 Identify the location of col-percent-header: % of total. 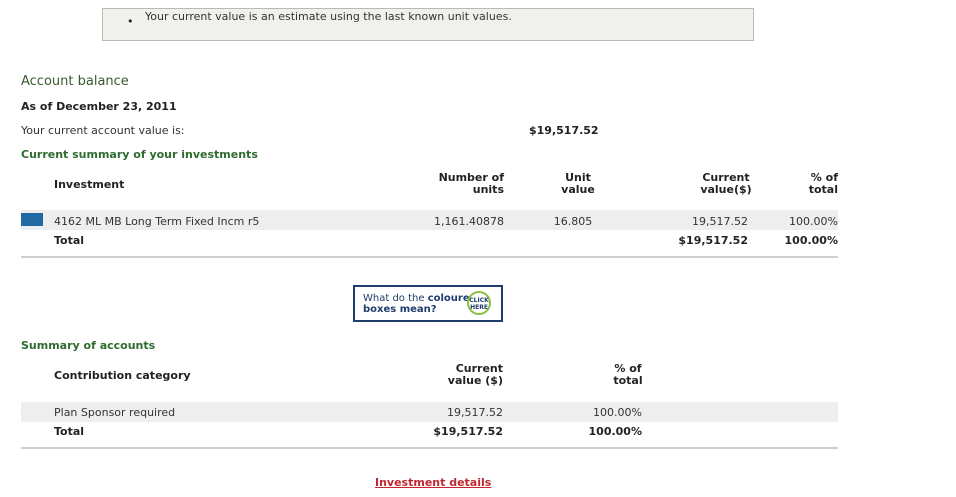
(808, 184).